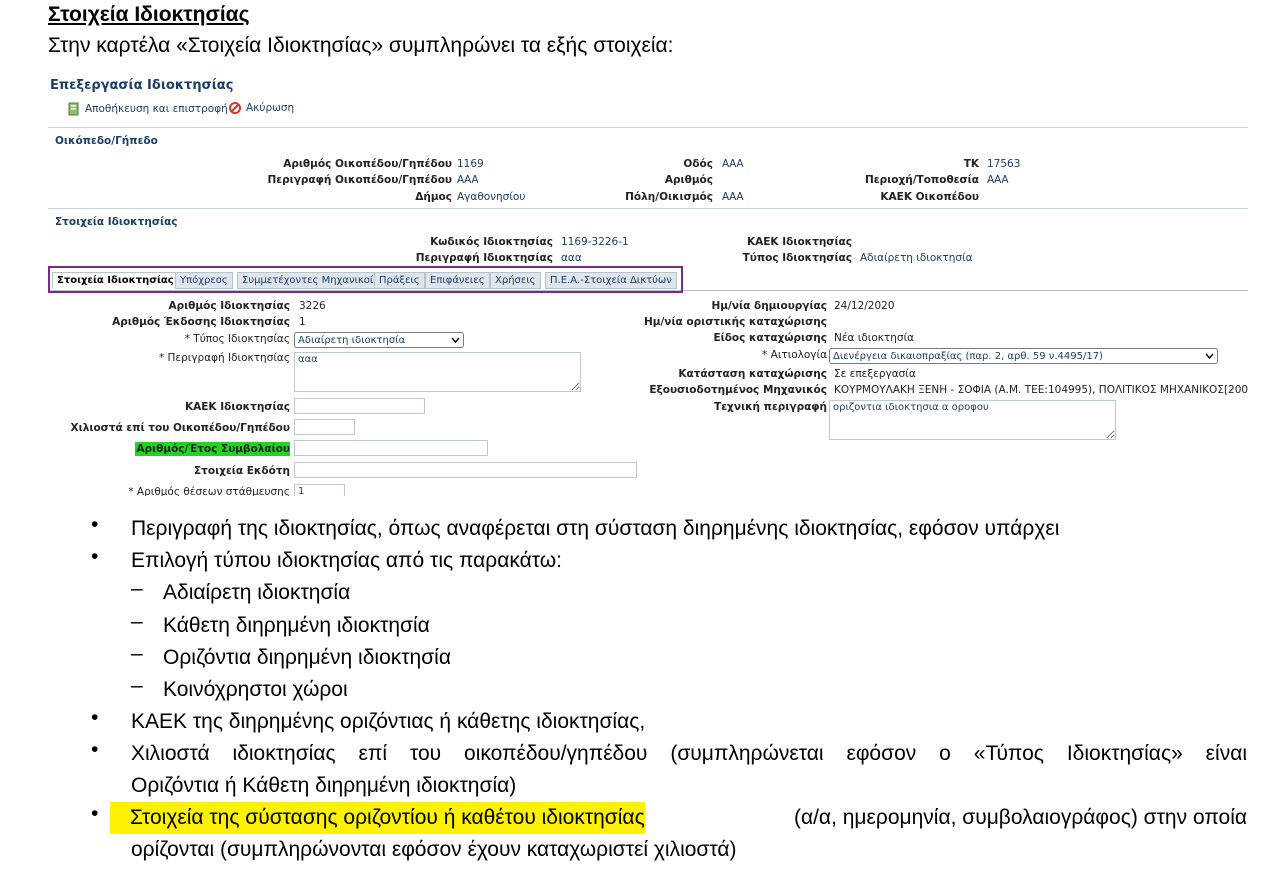 The height and width of the screenshot is (869, 1274). Describe the element at coordinates (864, 306) in the screenshot. I see `creation-date-value: 24/12/2020` at that location.